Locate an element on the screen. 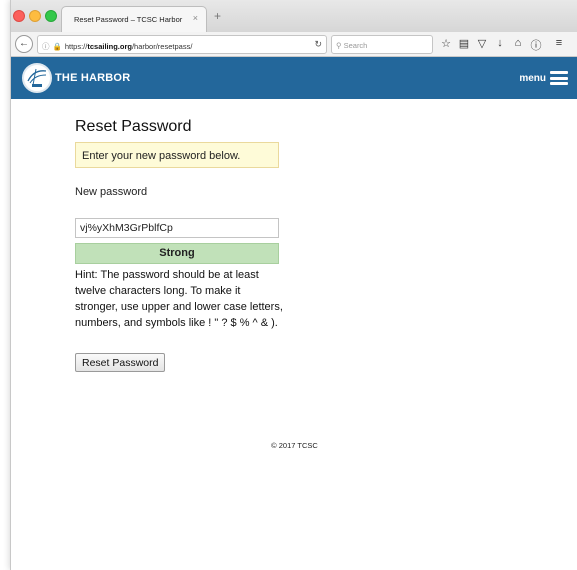 This screenshot has width=577, height=570. download-icon: ↓ is located at coordinates (500, 43).